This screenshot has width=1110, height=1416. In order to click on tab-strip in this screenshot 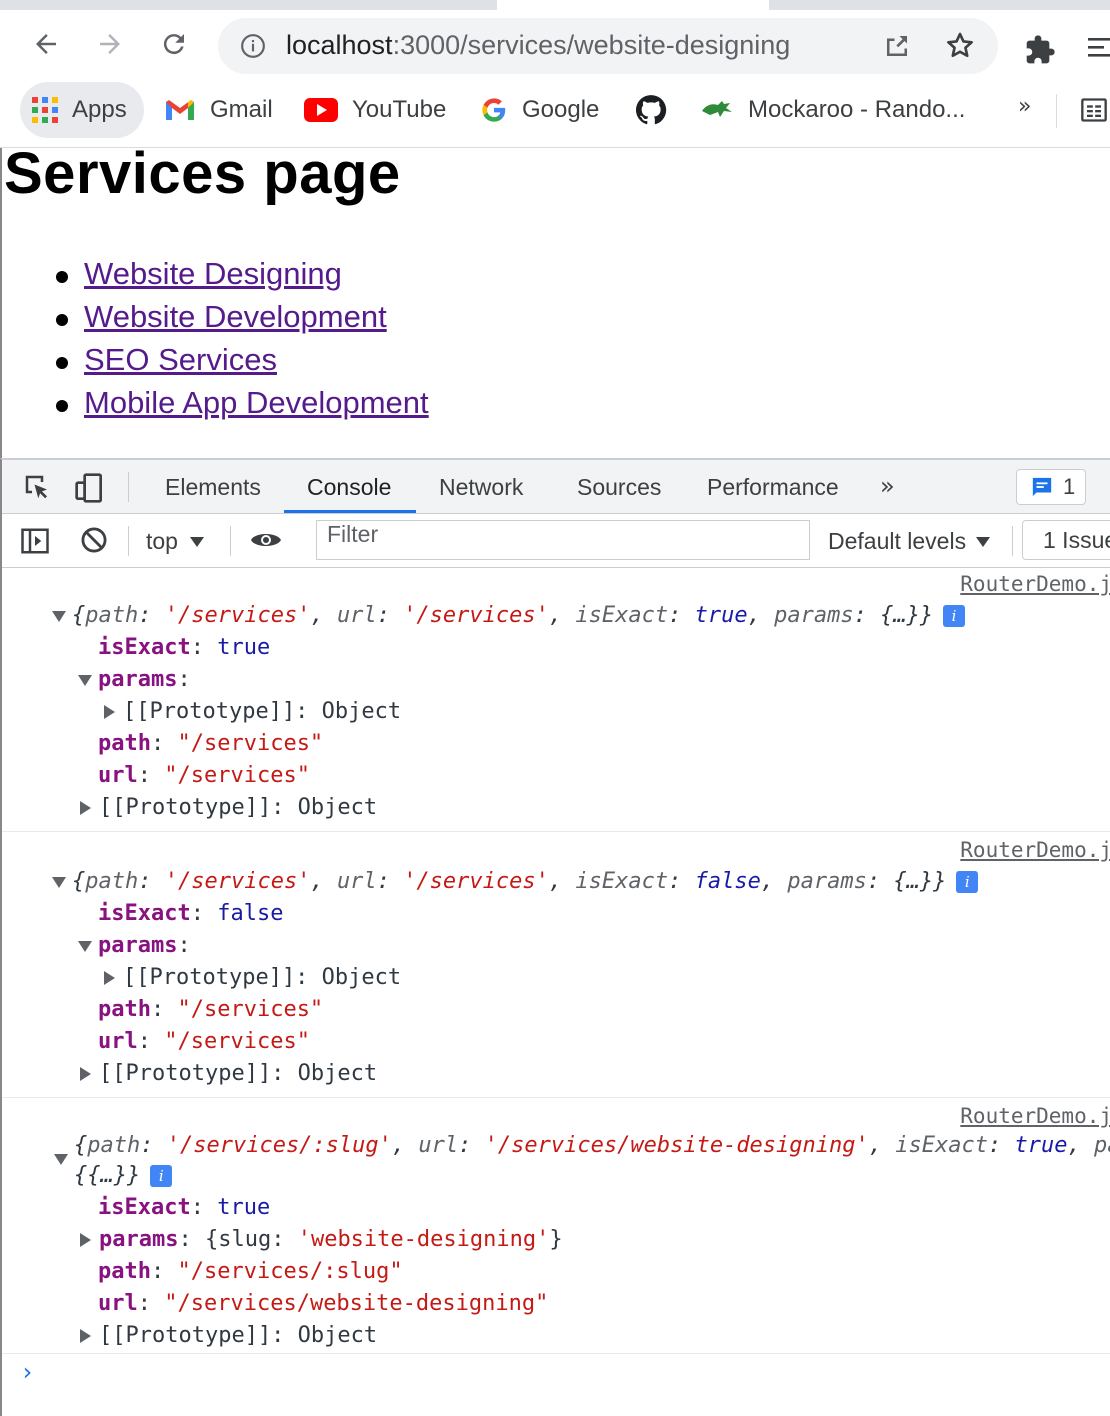, I will do `click(555, 5)`.